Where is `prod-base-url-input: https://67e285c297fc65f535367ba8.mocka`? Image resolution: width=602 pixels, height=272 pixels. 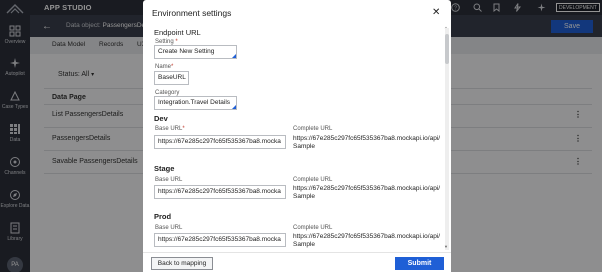 prod-base-url-input: https://67e285c297fc65f535367ba8.mocka is located at coordinates (220, 240).